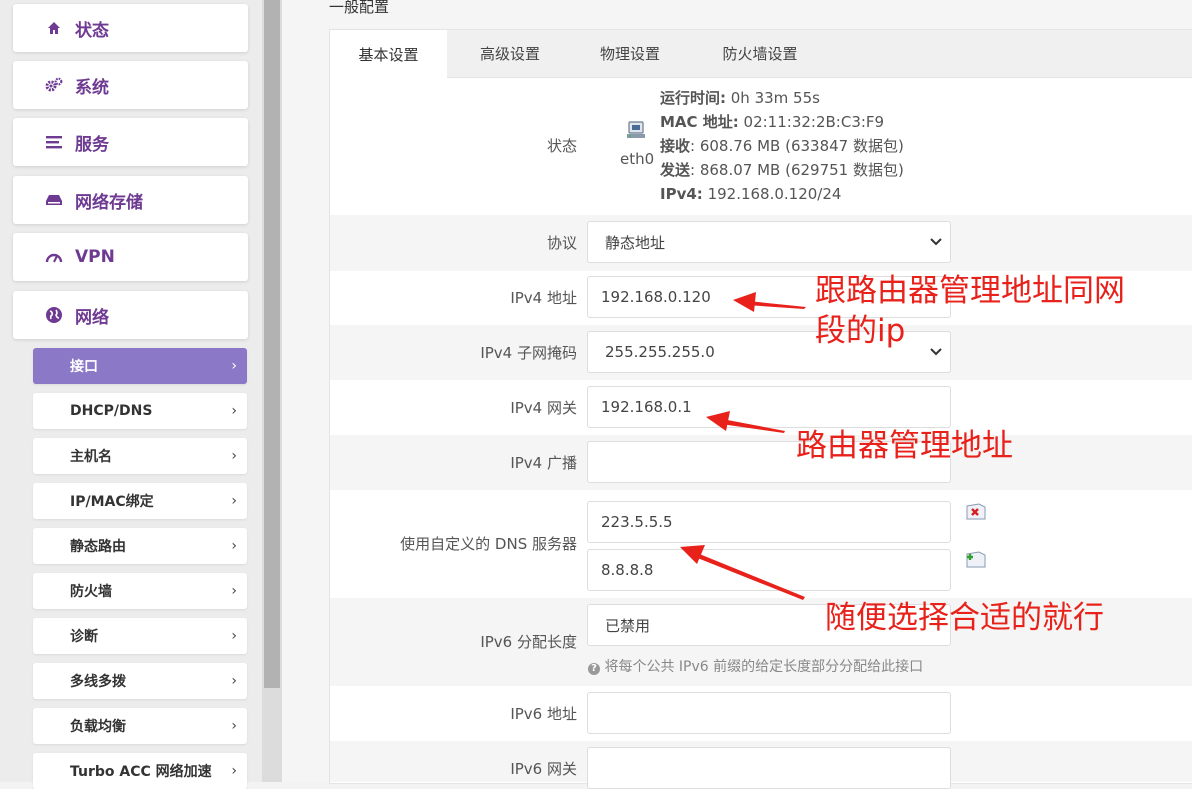  Describe the element at coordinates (769, 242) in the screenshot. I see `protocol-select: 静态地址` at that location.